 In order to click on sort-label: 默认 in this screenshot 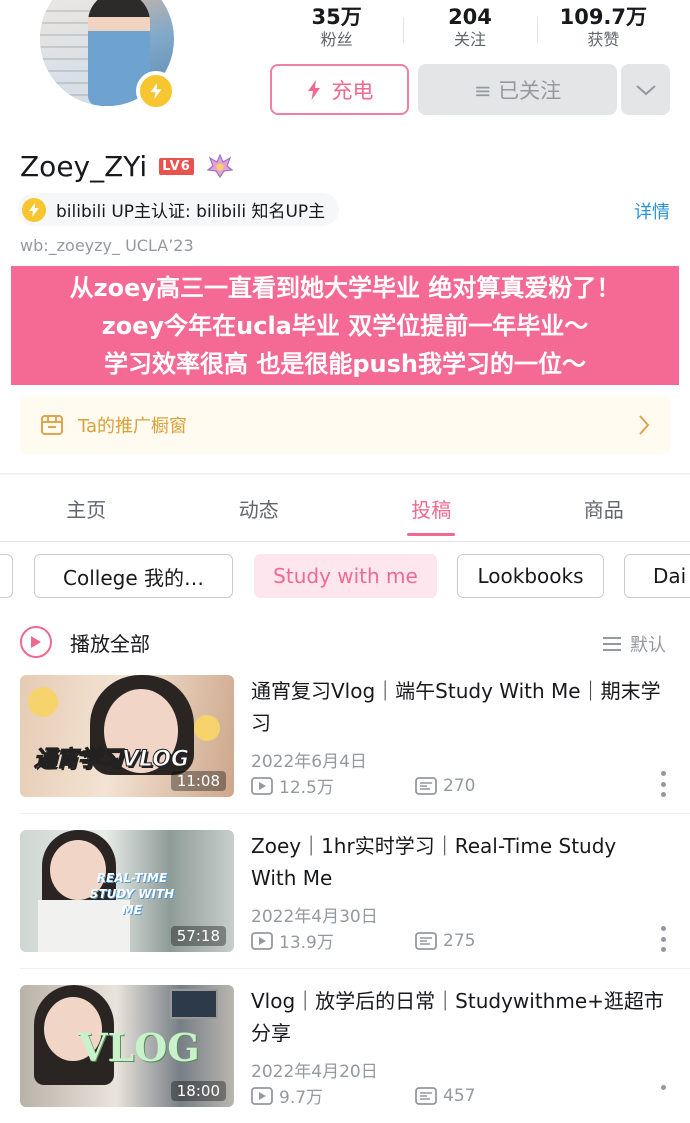, I will do `click(648, 645)`.